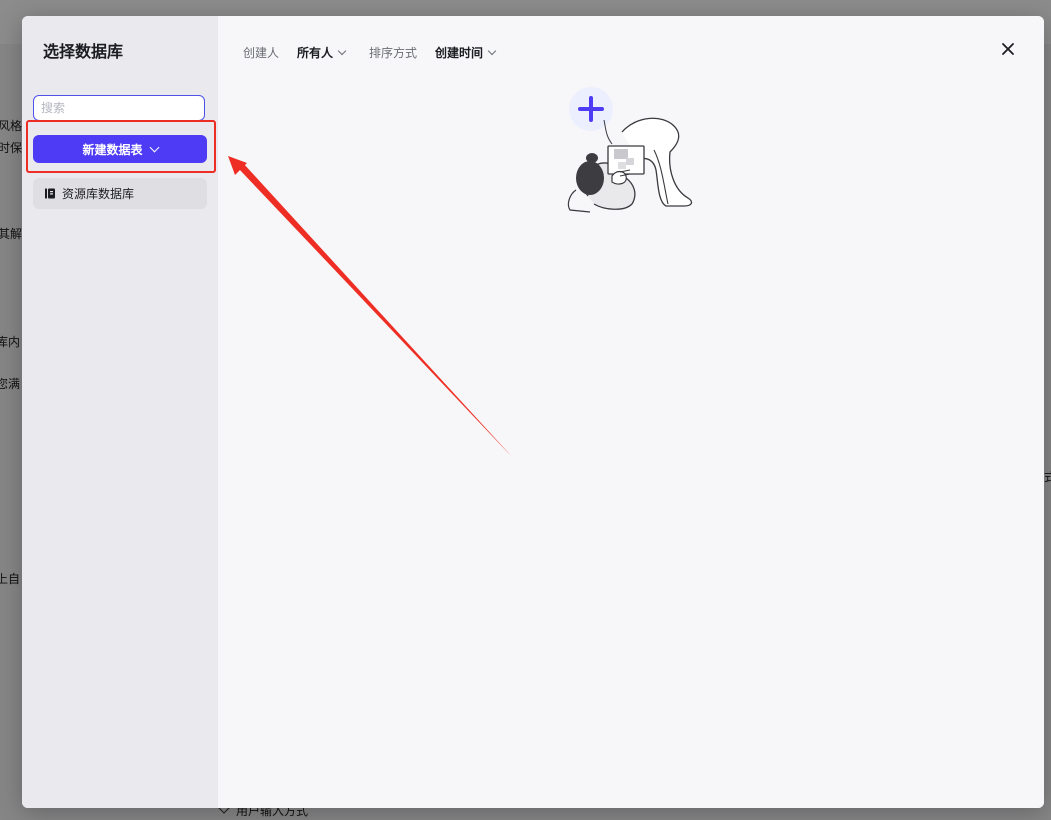 This screenshot has width=1051, height=820. What do you see at coordinates (83, 51) in the screenshot?
I see `modal-title: 选择数据库` at bounding box center [83, 51].